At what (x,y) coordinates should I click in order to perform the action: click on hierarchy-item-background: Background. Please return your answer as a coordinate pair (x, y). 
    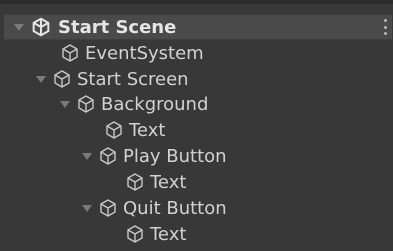
    Looking at the image, I should click on (134, 104).